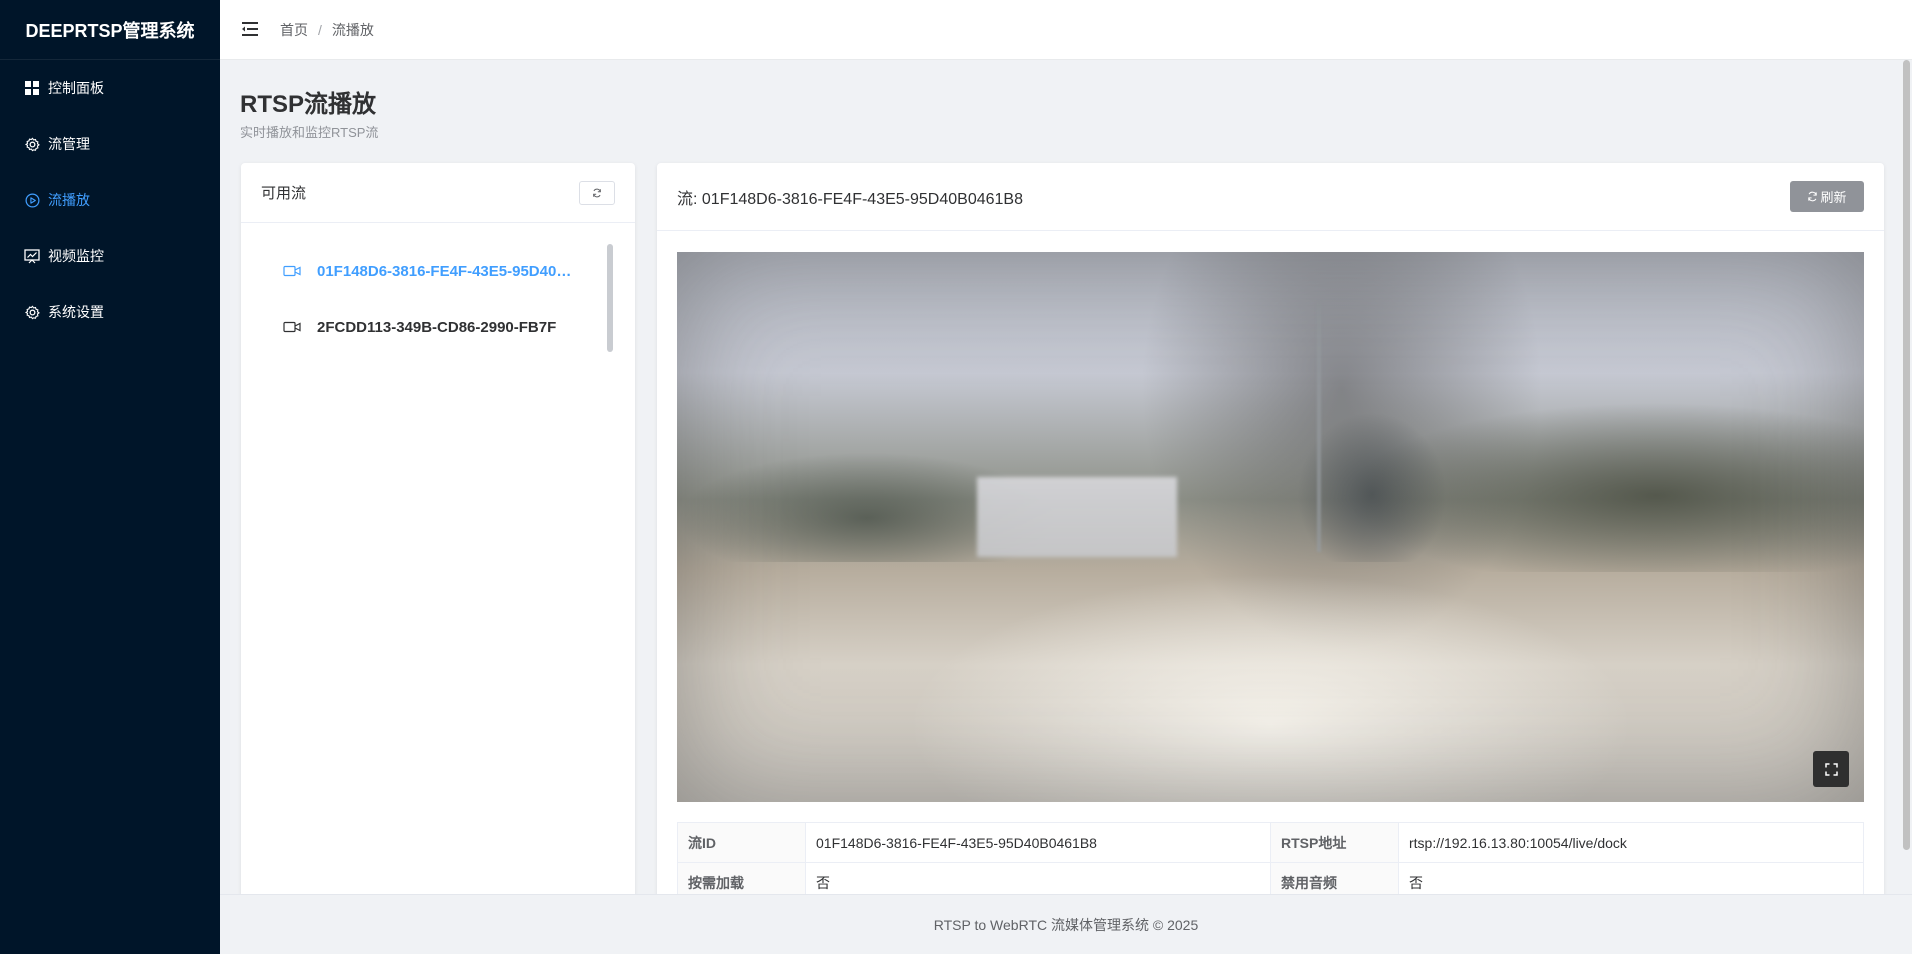  What do you see at coordinates (110, 256) in the screenshot?
I see `sidebar-item-video-monitor: 视频监控` at bounding box center [110, 256].